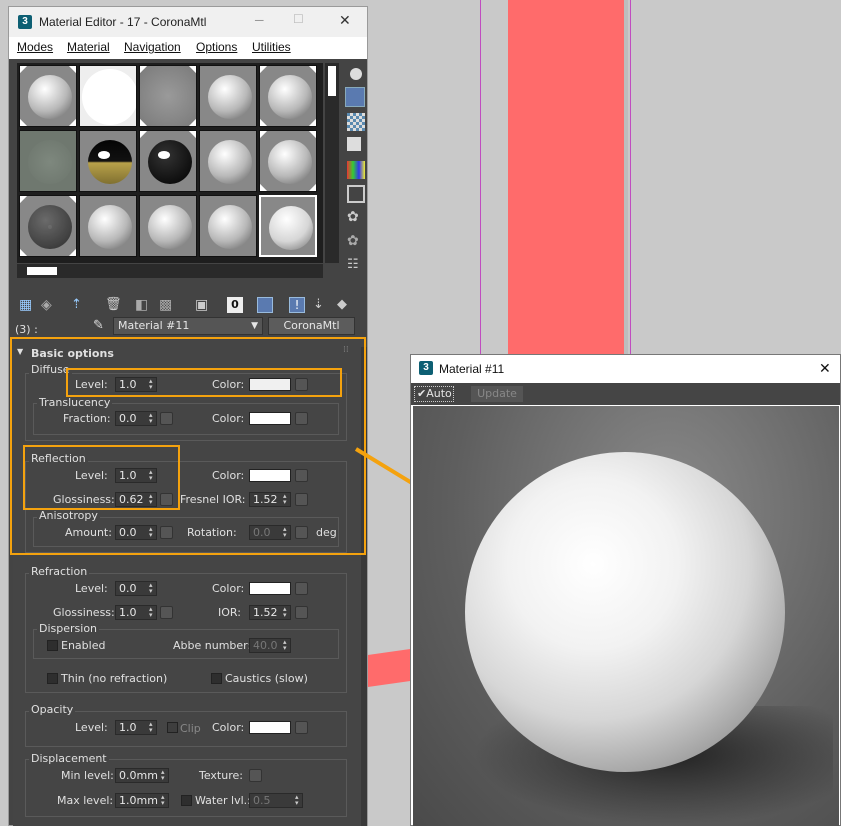 The image size is (841, 826). What do you see at coordinates (321, 305) in the screenshot?
I see `go-forward-sibling-icon: ⇣` at bounding box center [321, 305].